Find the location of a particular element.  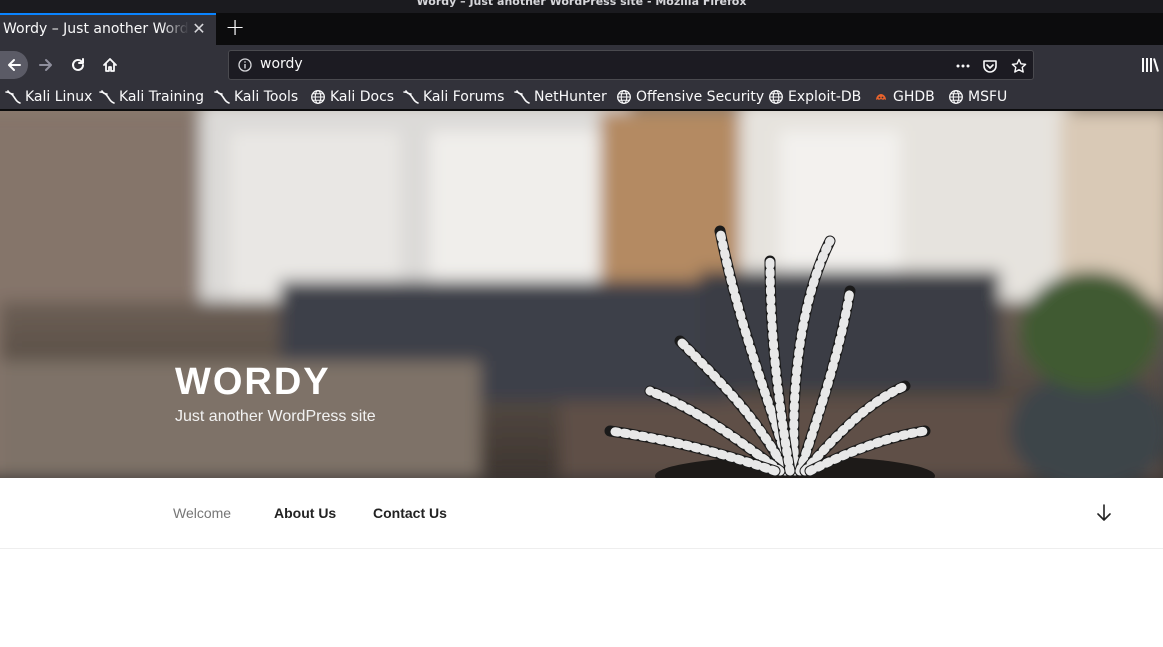

bookmark-kali-tools: Kali Tools is located at coordinates (256, 97).